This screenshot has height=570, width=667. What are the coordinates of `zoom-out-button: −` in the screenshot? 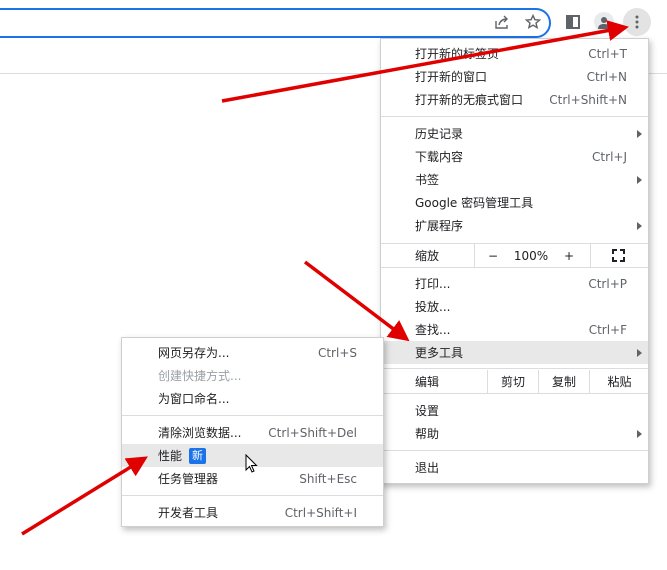 It's located at (493, 256).